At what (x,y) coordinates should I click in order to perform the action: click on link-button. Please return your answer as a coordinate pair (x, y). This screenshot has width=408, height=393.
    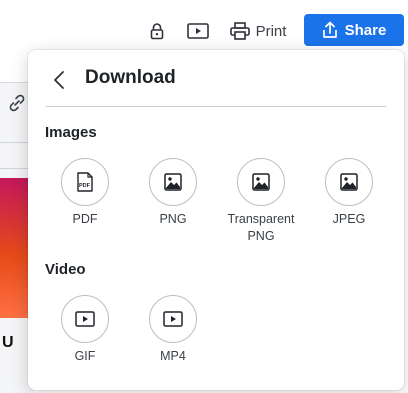
    Looking at the image, I should click on (17, 103).